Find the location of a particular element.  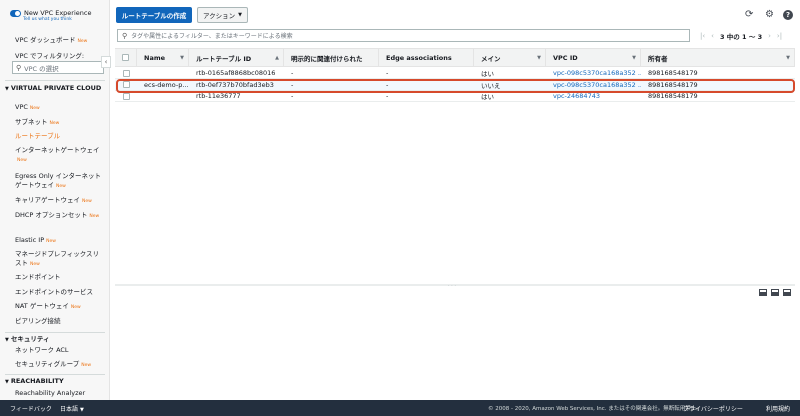

new-vpc-experience-toggle-row: New VPC Experience is located at coordinates (54, 9).